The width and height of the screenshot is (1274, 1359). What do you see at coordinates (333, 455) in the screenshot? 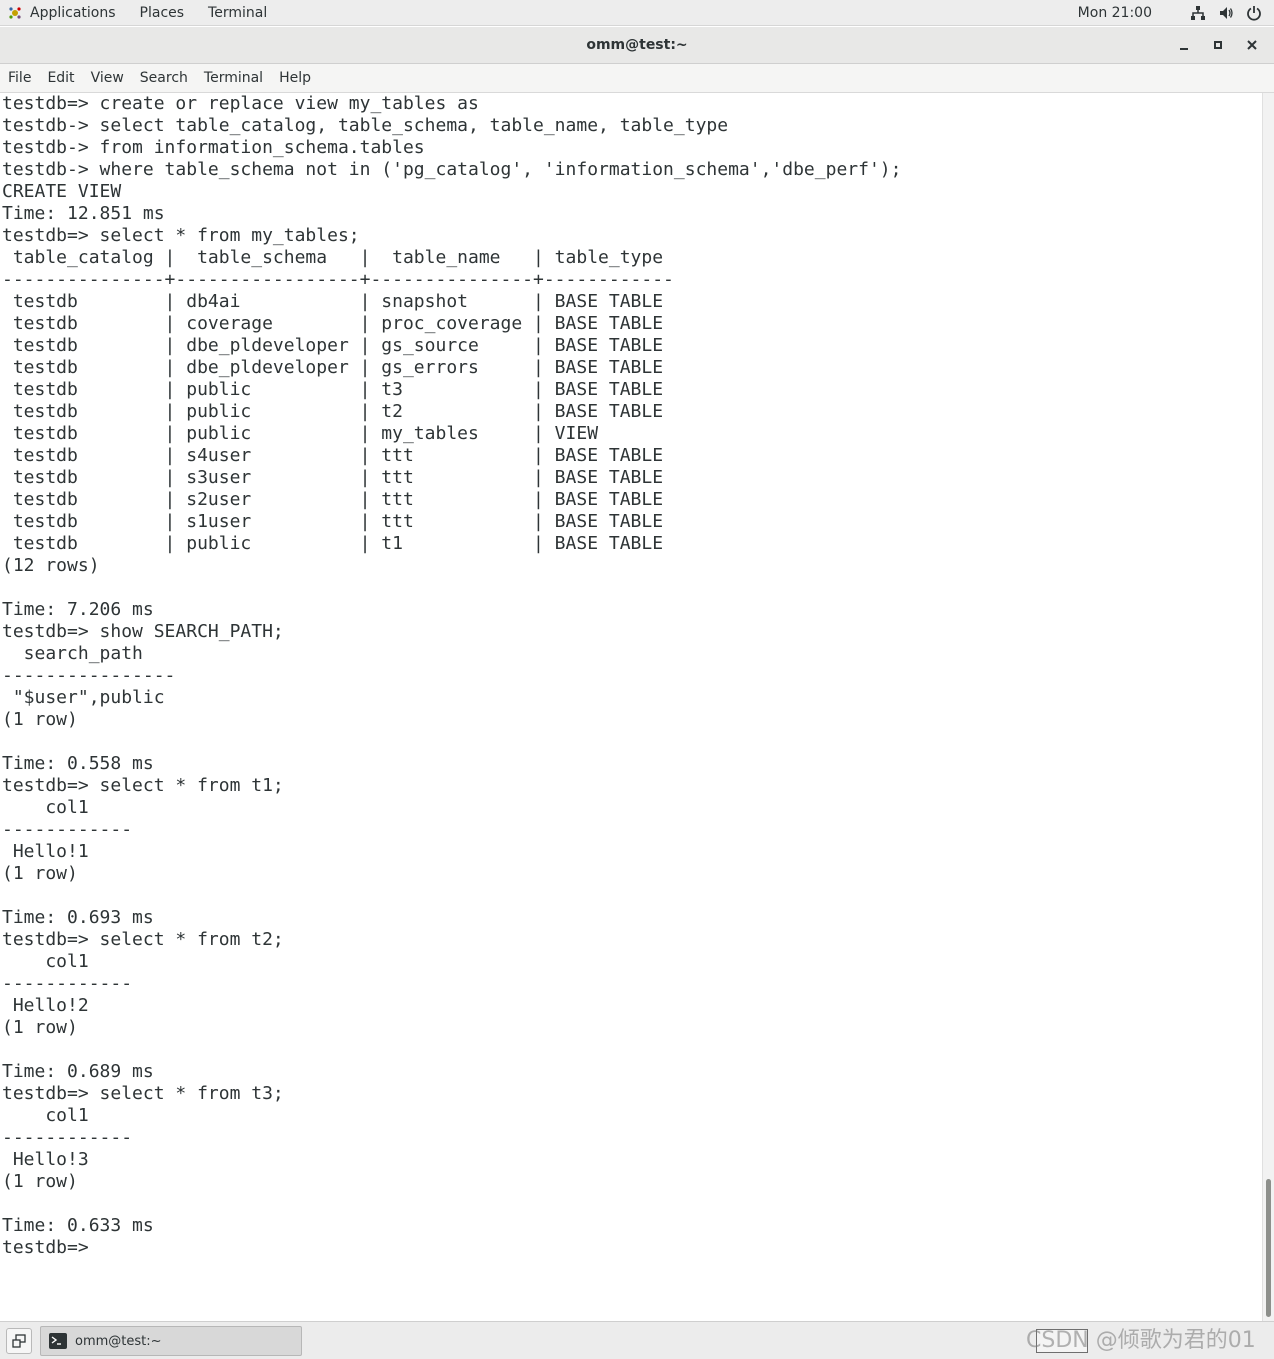
I see `terminal-line: testdb | s4user | ttt | BASE TABLE` at bounding box center [333, 455].